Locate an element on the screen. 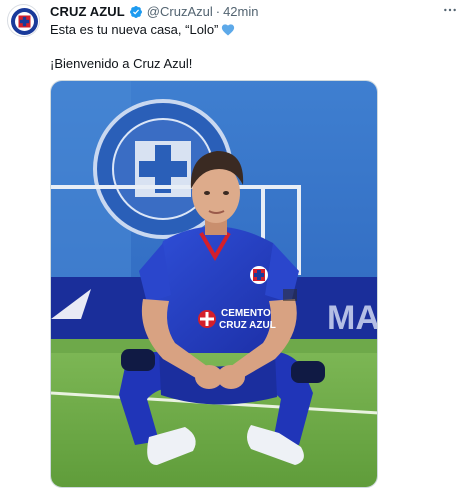 The width and height of the screenshot is (464, 491). account-handle: @CruzAzul is located at coordinates (180, 12).